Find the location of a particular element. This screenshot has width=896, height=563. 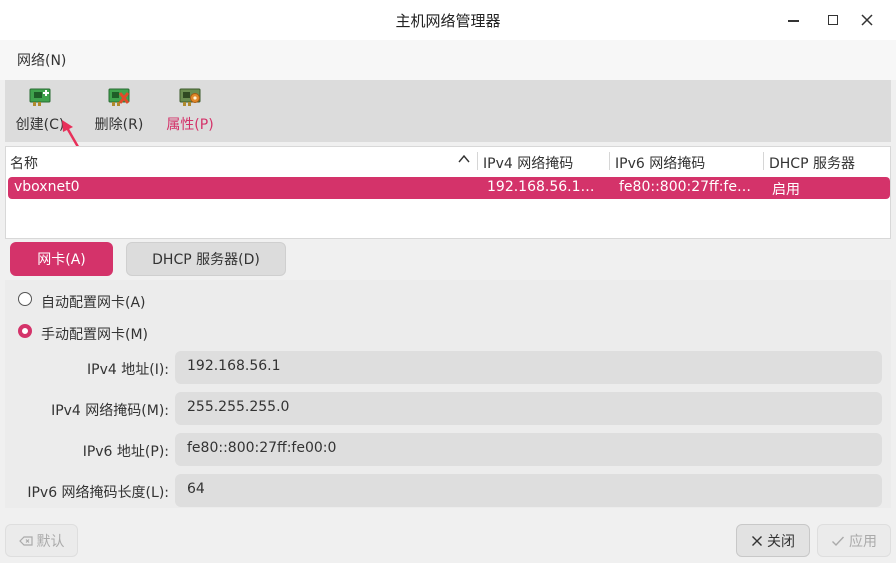

ipv6-address-field: fe80::800:27ff:fe00:0 is located at coordinates (528, 449).